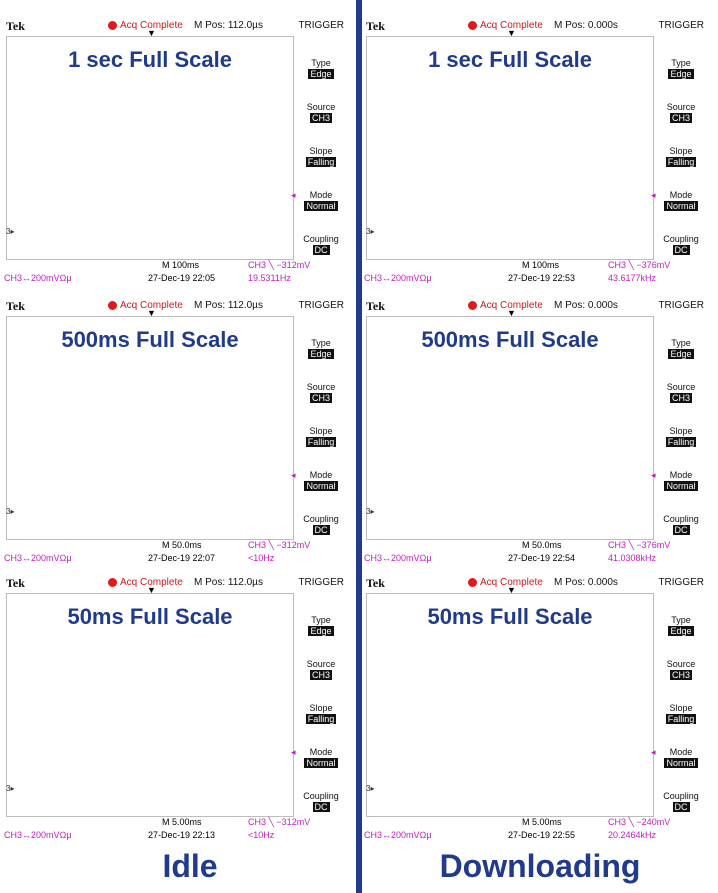 The image size is (718, 893). I want to click on menu-item-label: Coupling, so click(681, 239).